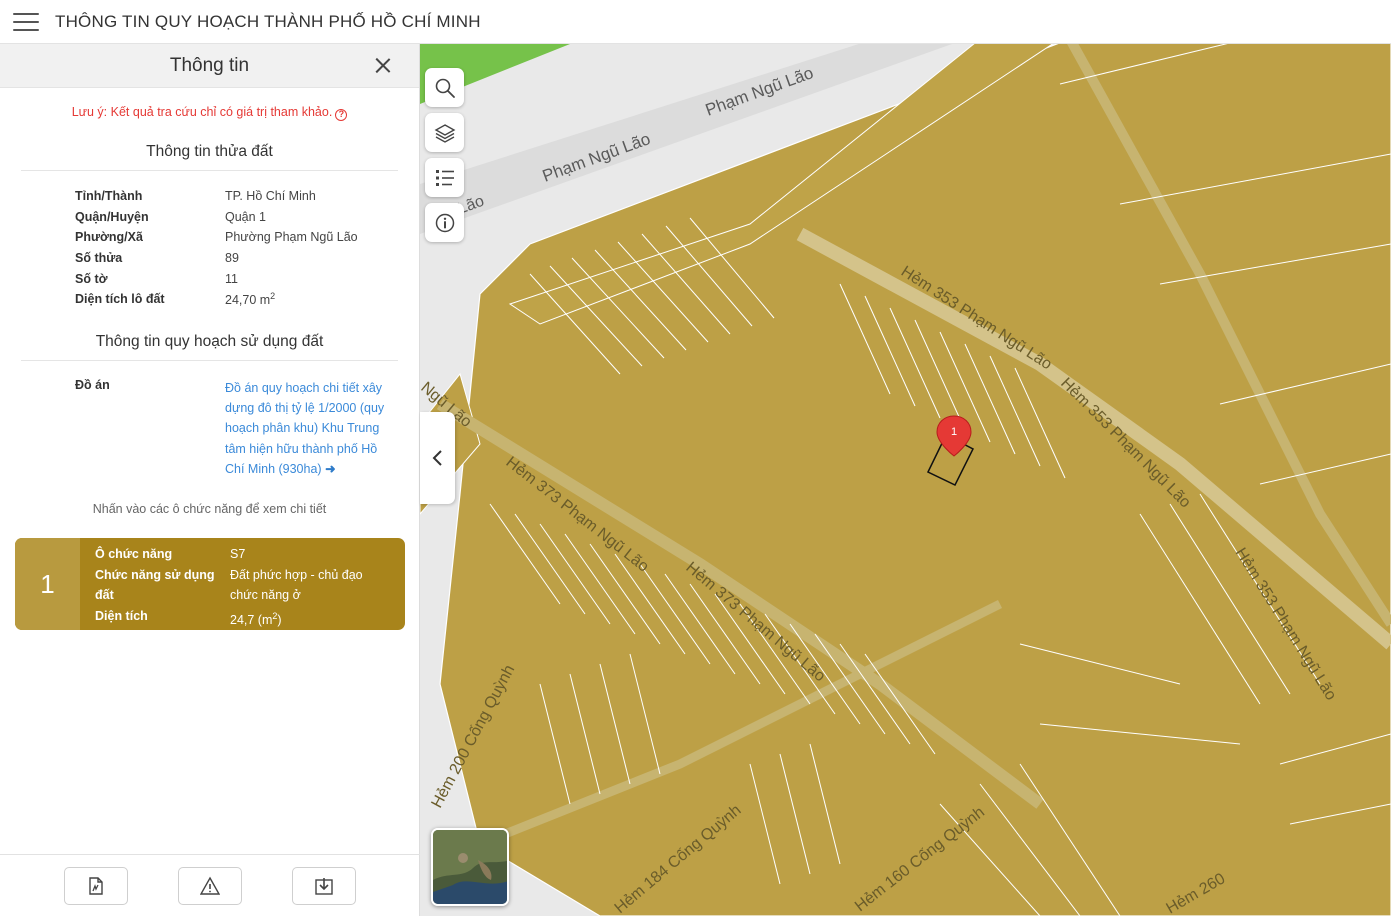  Describe the element at coordinates (121, 615) in the screenshot. I see `function-key: Diện tích` at that location.